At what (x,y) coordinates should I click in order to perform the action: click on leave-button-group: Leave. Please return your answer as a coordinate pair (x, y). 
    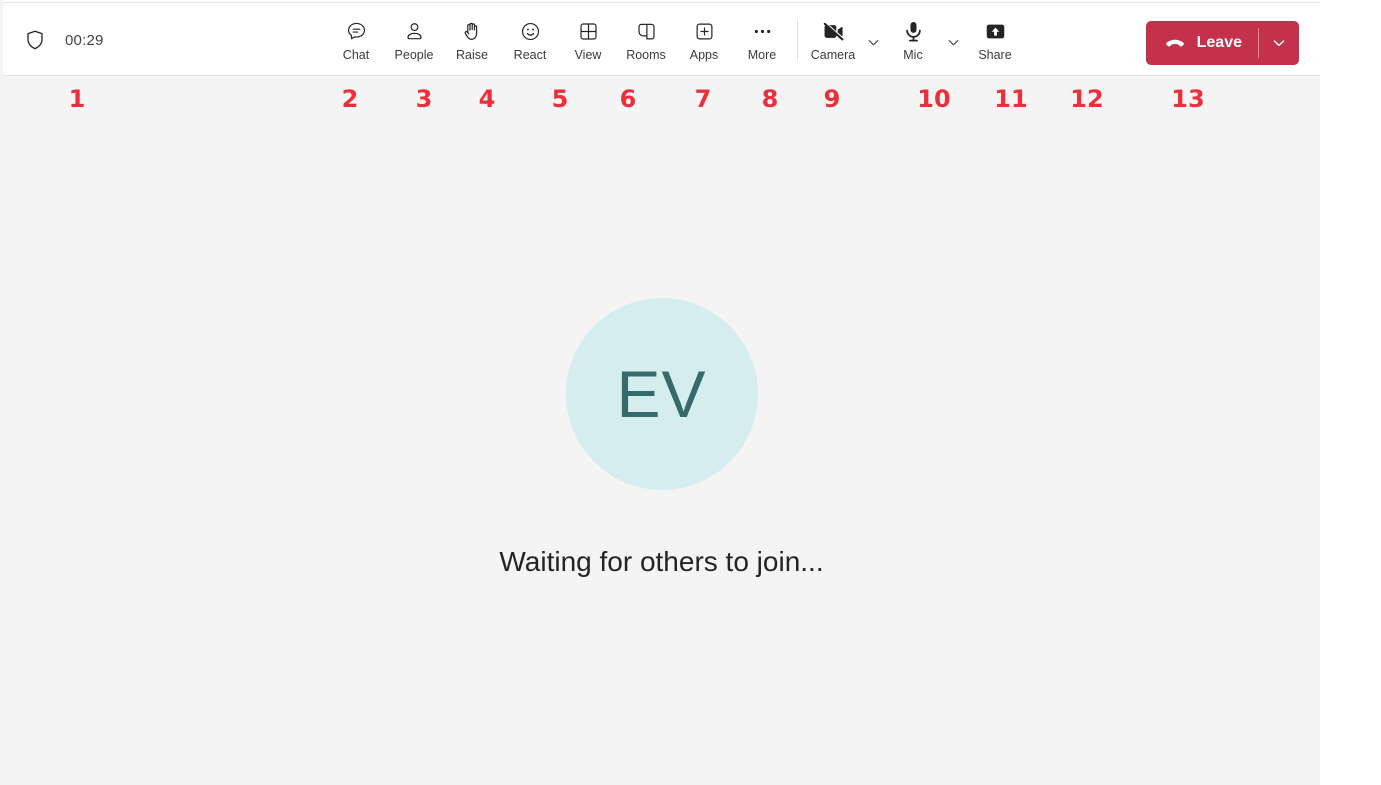
    Looking at the image, I should click on (1222, 43).